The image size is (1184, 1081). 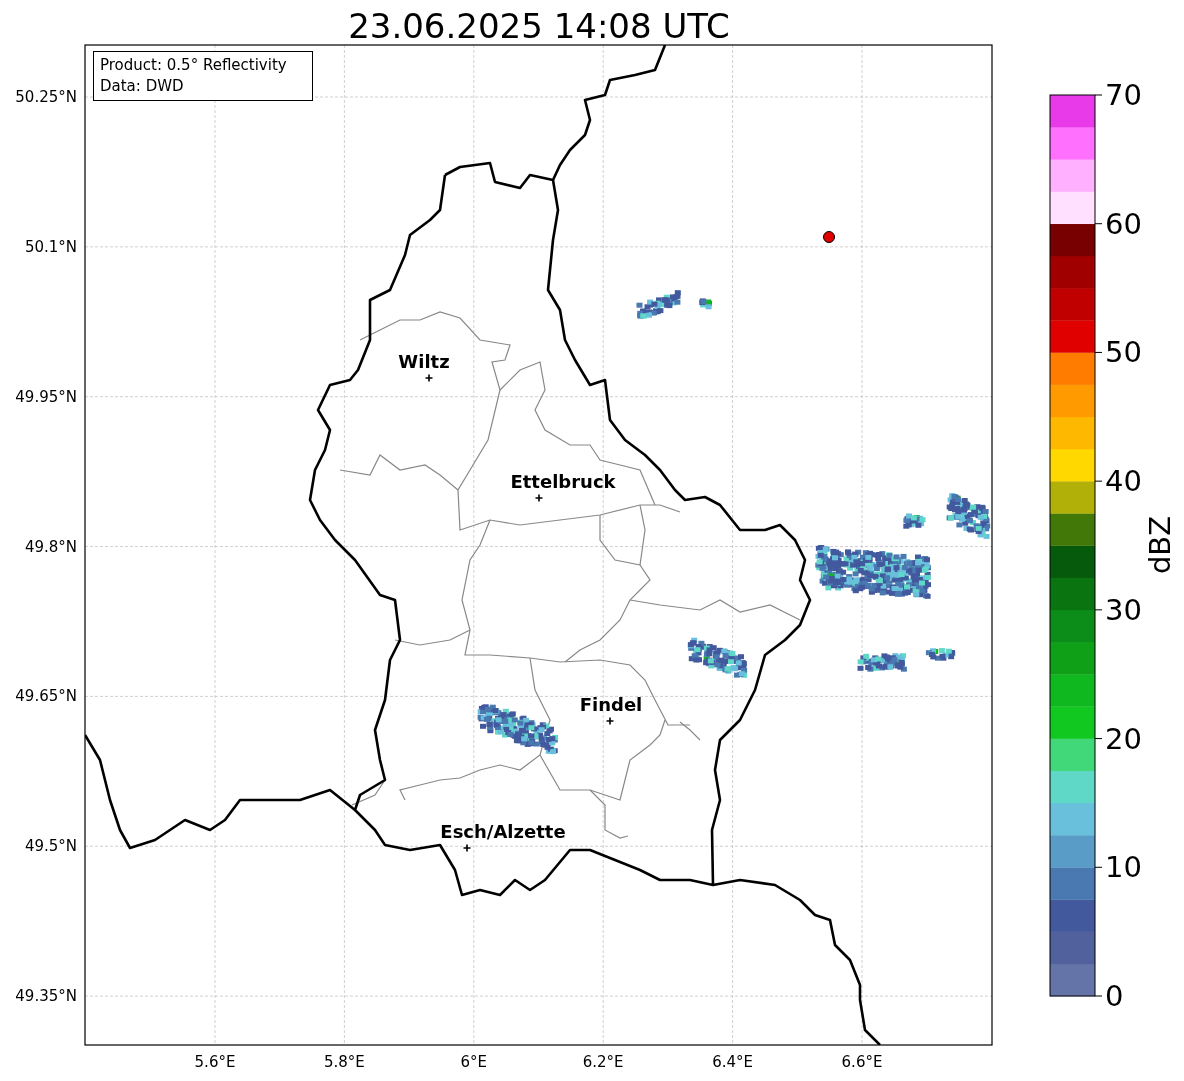 What do you see at coordinates (46, 696) in the screenshot?
I see `latitude-label: 49.65°N` at bounding box center [46, 696].